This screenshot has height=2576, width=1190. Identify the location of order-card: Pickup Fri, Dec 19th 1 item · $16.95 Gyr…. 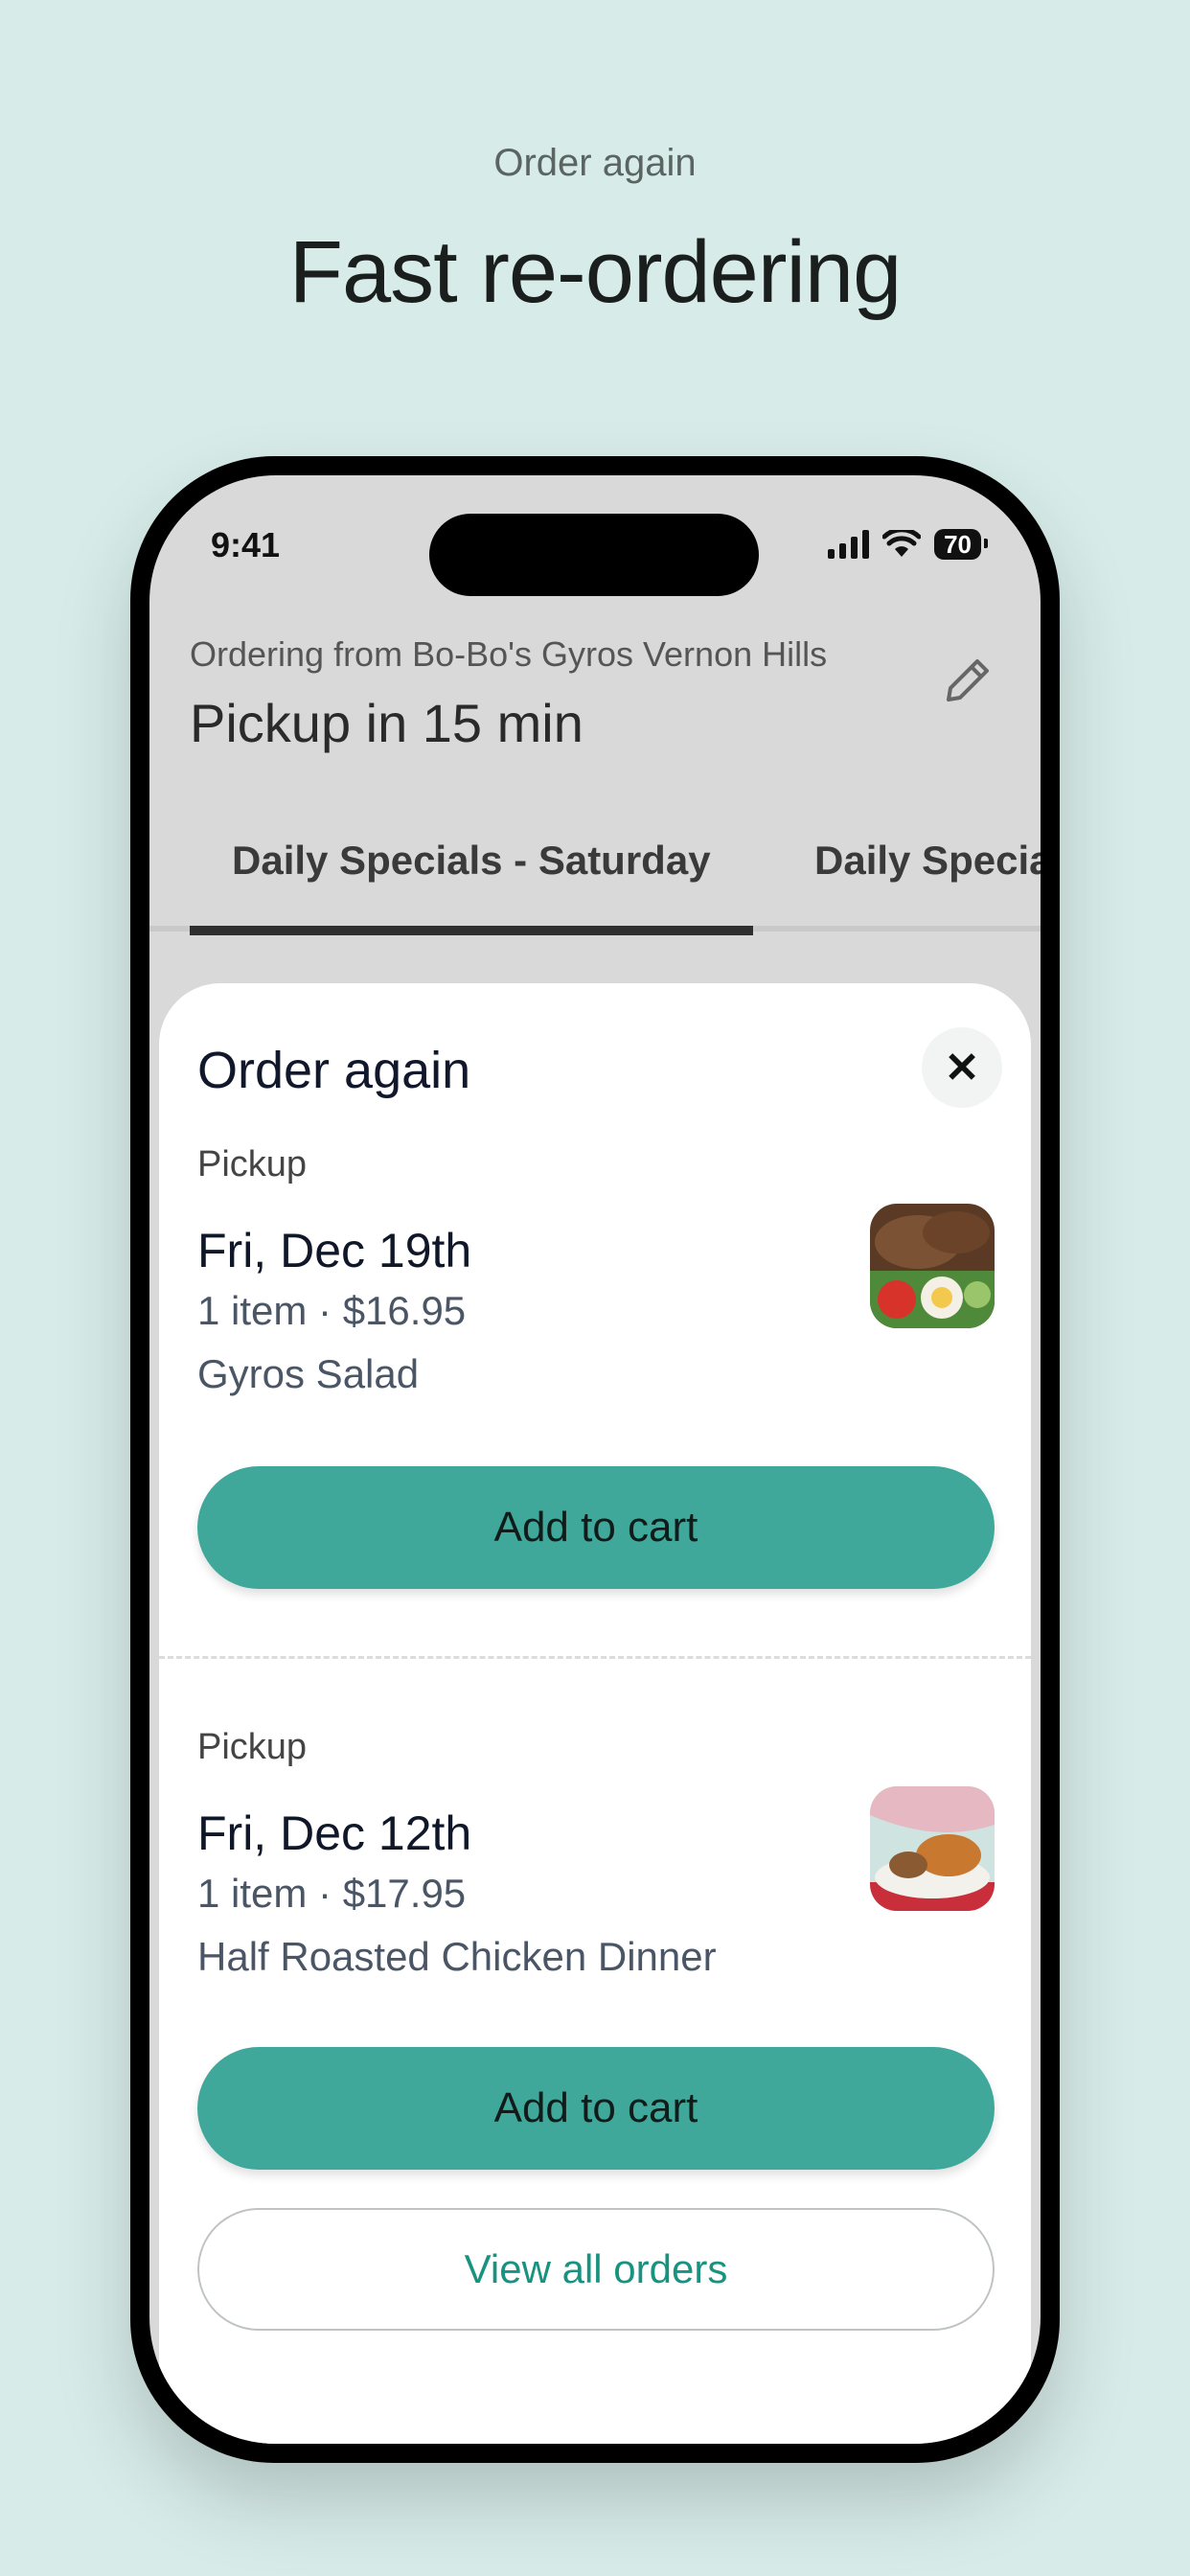
(596, 1288).